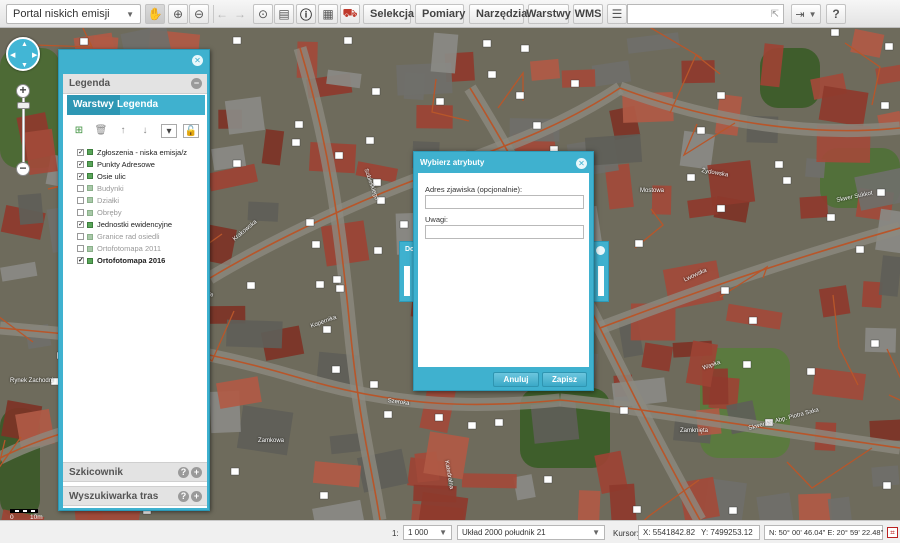 The width and height of the screenshot is (900, 543). I want to click on search-input: ⇱, so click(705, 14).